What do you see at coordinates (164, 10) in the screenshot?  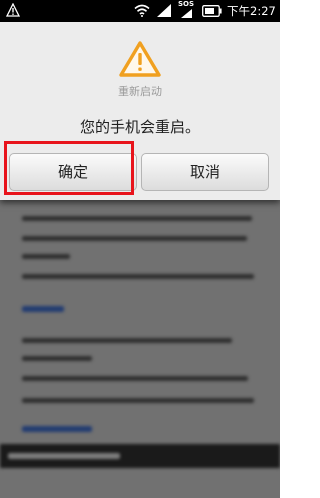 I see `signal-icon` at bounding box center [164, 10].